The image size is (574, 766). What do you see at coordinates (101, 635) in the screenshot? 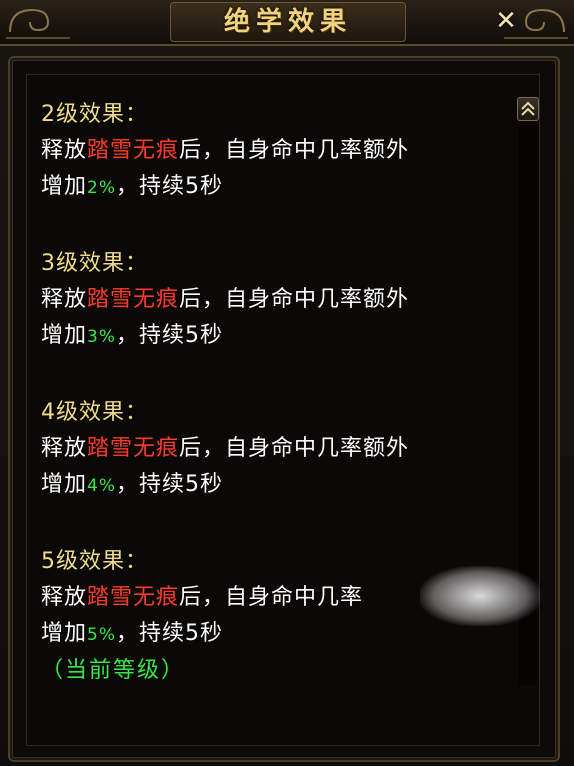
I see `effect-percent: 5%` at bounding box center [101, 635].